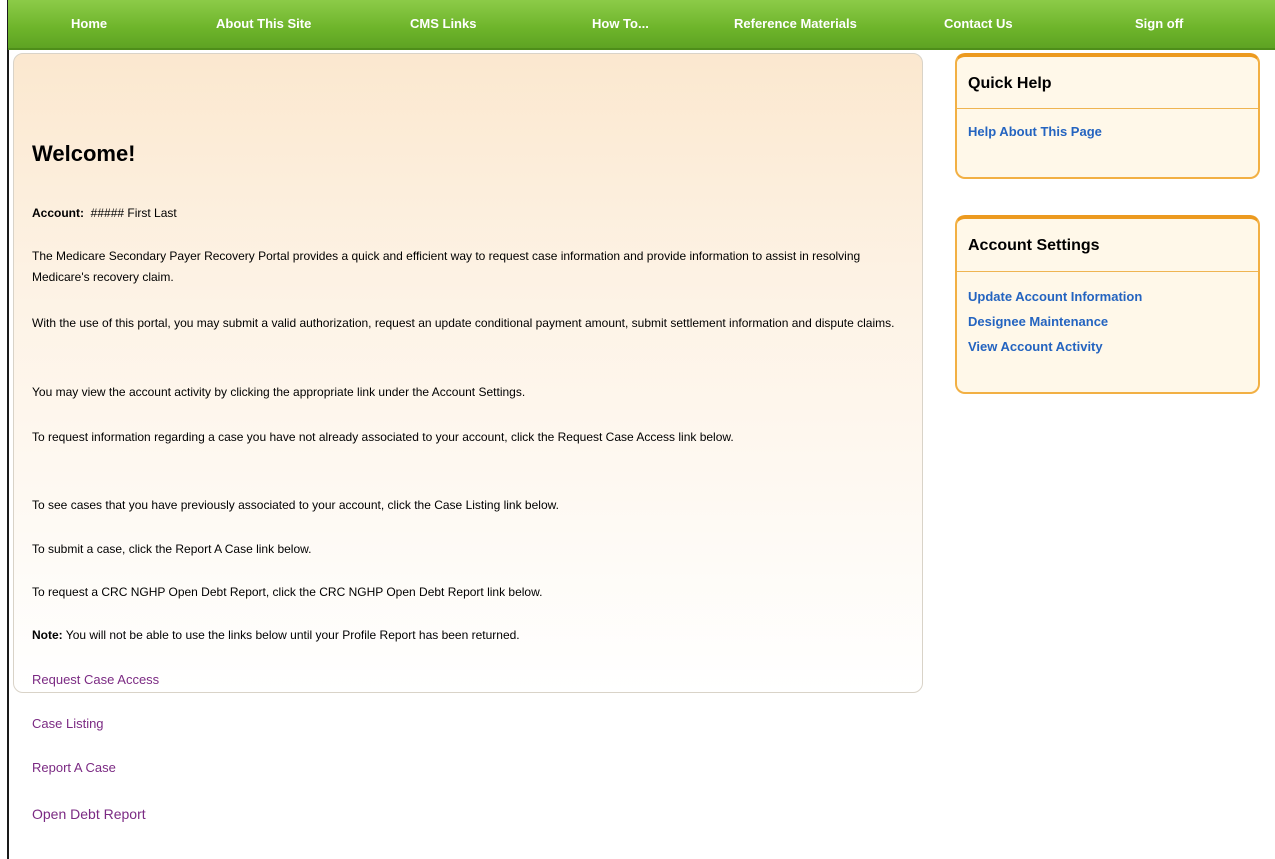 The width and height of the screenshot is (1275, 859). I want to click on nav-home: Home, so click(89, 23).